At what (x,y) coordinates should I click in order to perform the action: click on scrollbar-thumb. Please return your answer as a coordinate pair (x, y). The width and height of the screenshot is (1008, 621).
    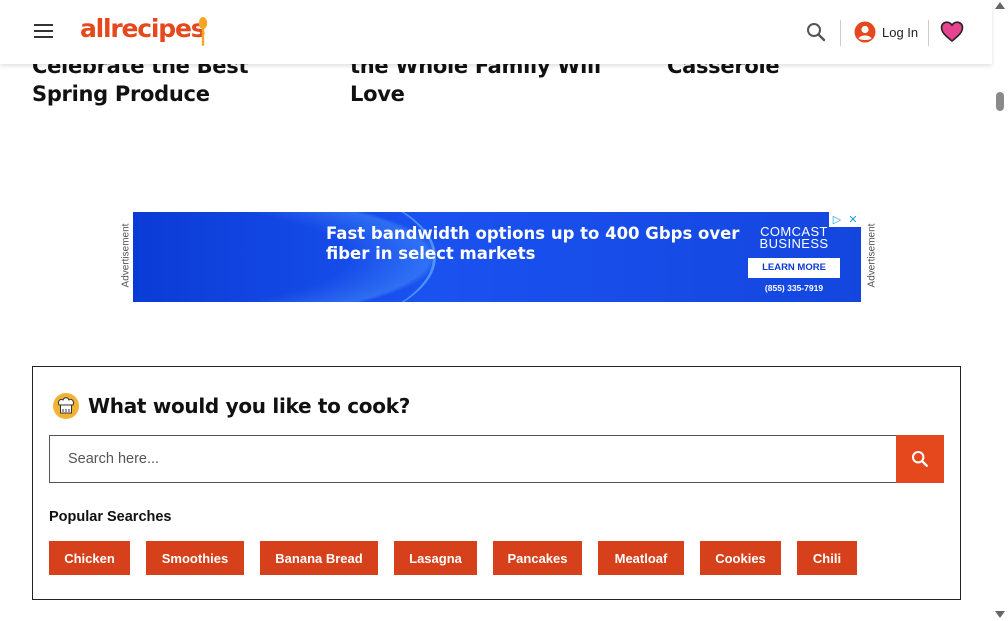
    Looking at the image, I should click on (1000, 101).